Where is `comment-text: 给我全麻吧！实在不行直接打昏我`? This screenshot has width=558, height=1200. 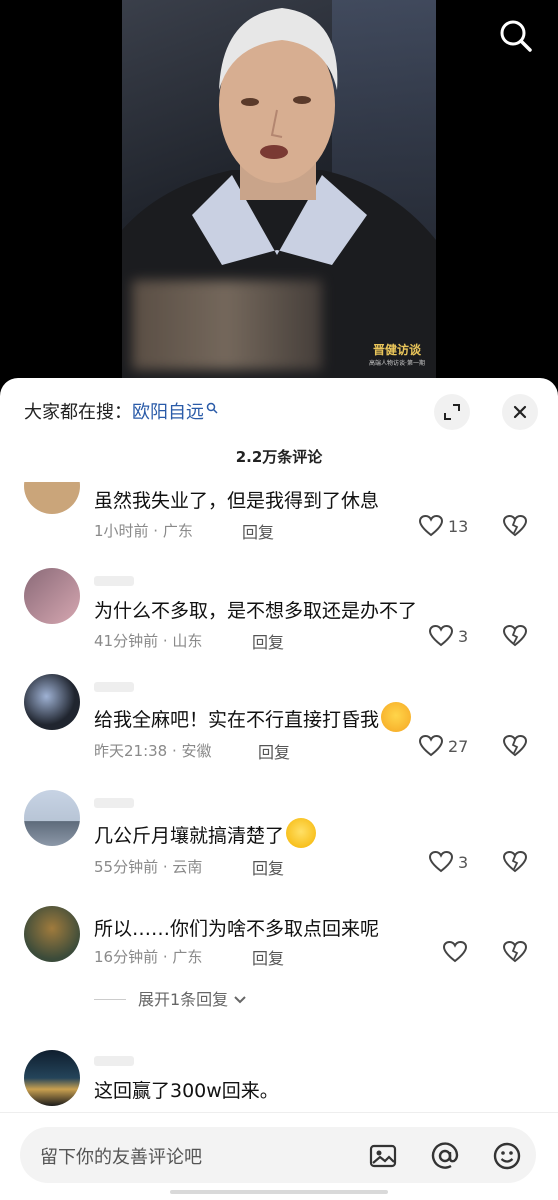 comment-text: 给我全麻吧！实在不行直接打昏我 is located at coordinates (253, 717).